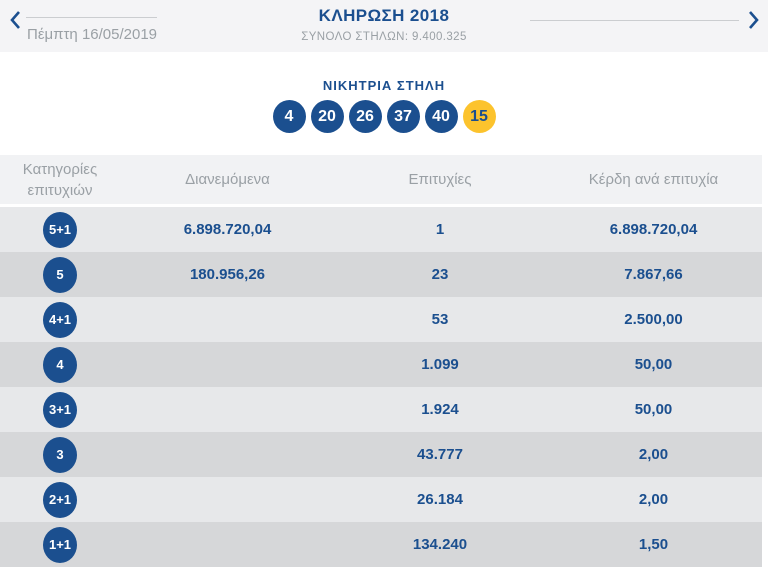  What do you see at coordinates (653, 544) in the screenshot?
I see `prize-cell: 1,50` at bounding box center [653, 544].